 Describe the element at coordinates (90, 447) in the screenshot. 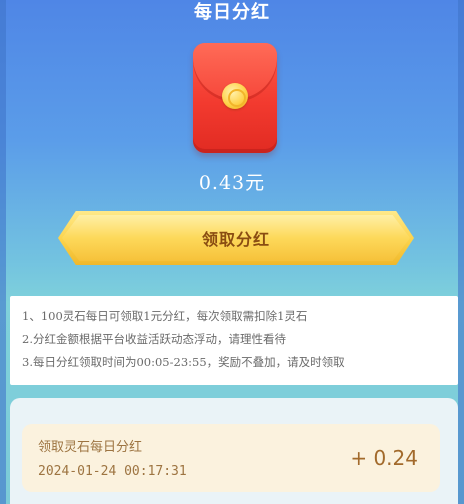

I see `record-title: 领取灵石每日分红` at that location.